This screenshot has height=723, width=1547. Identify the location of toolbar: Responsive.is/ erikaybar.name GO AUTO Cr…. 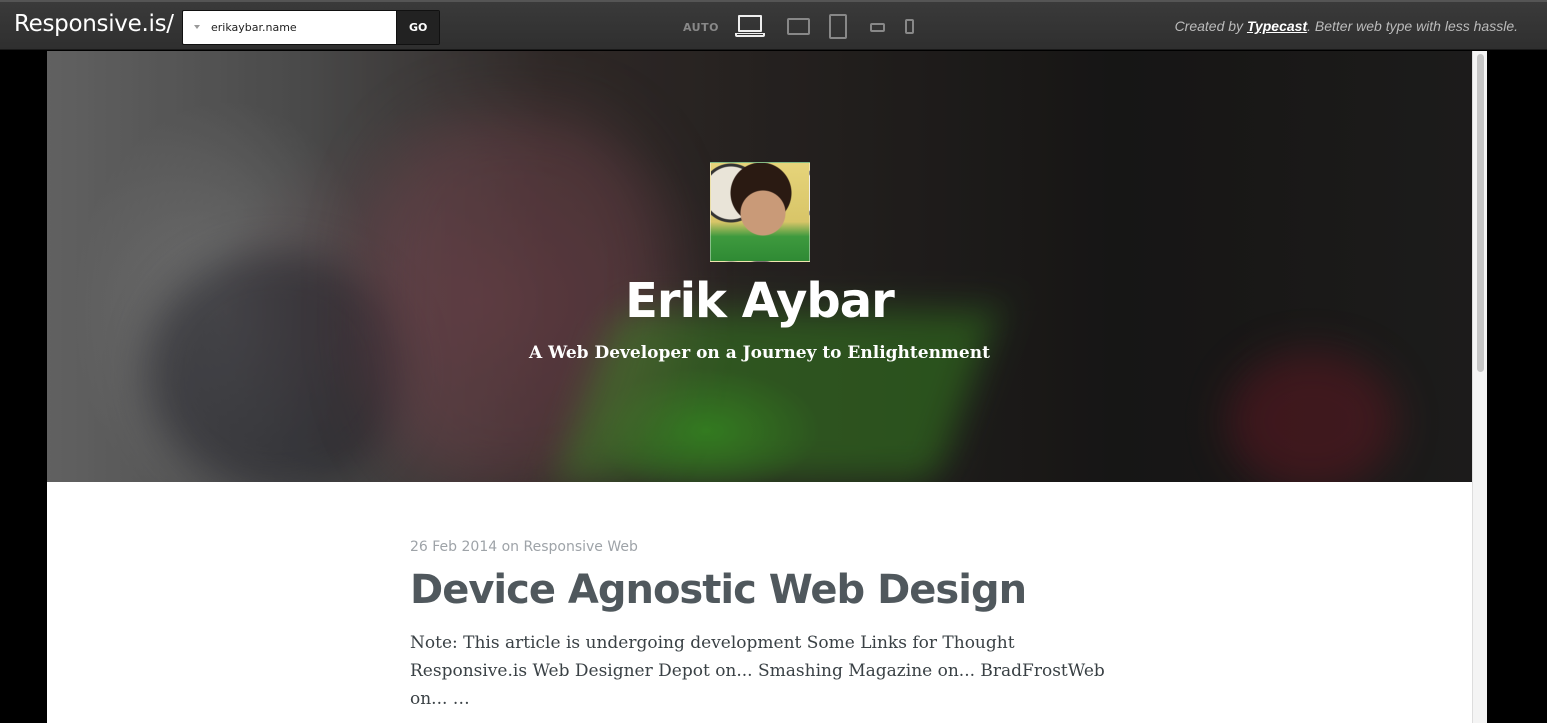
(773, 25).